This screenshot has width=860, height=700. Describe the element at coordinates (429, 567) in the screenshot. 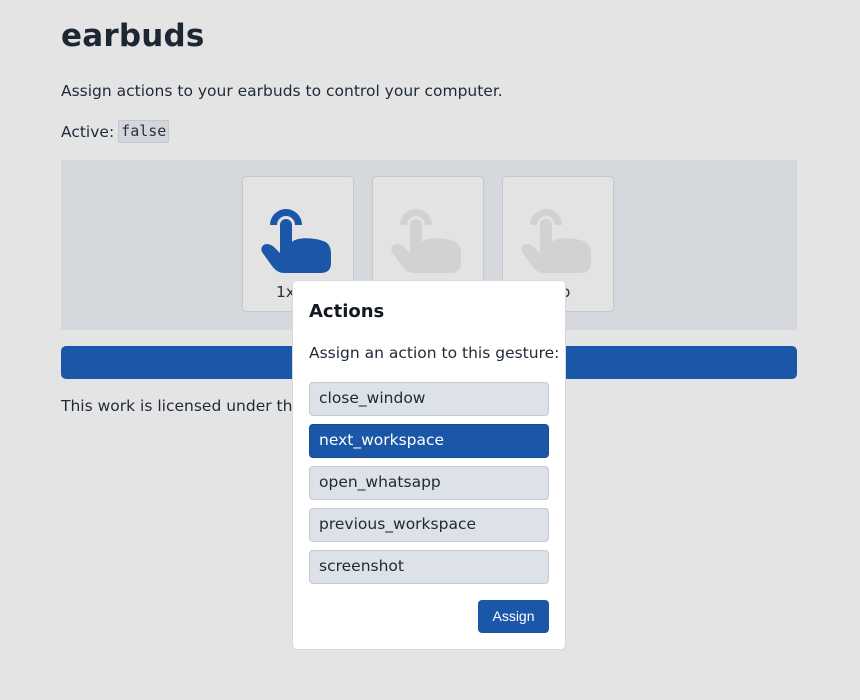

I see `action-option-screenshot: screenshot` at that location.